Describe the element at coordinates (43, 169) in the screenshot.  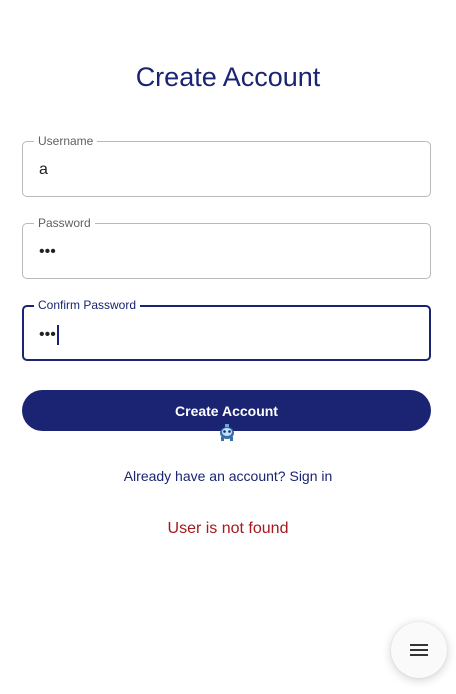
I see `username-value: a` at that location.